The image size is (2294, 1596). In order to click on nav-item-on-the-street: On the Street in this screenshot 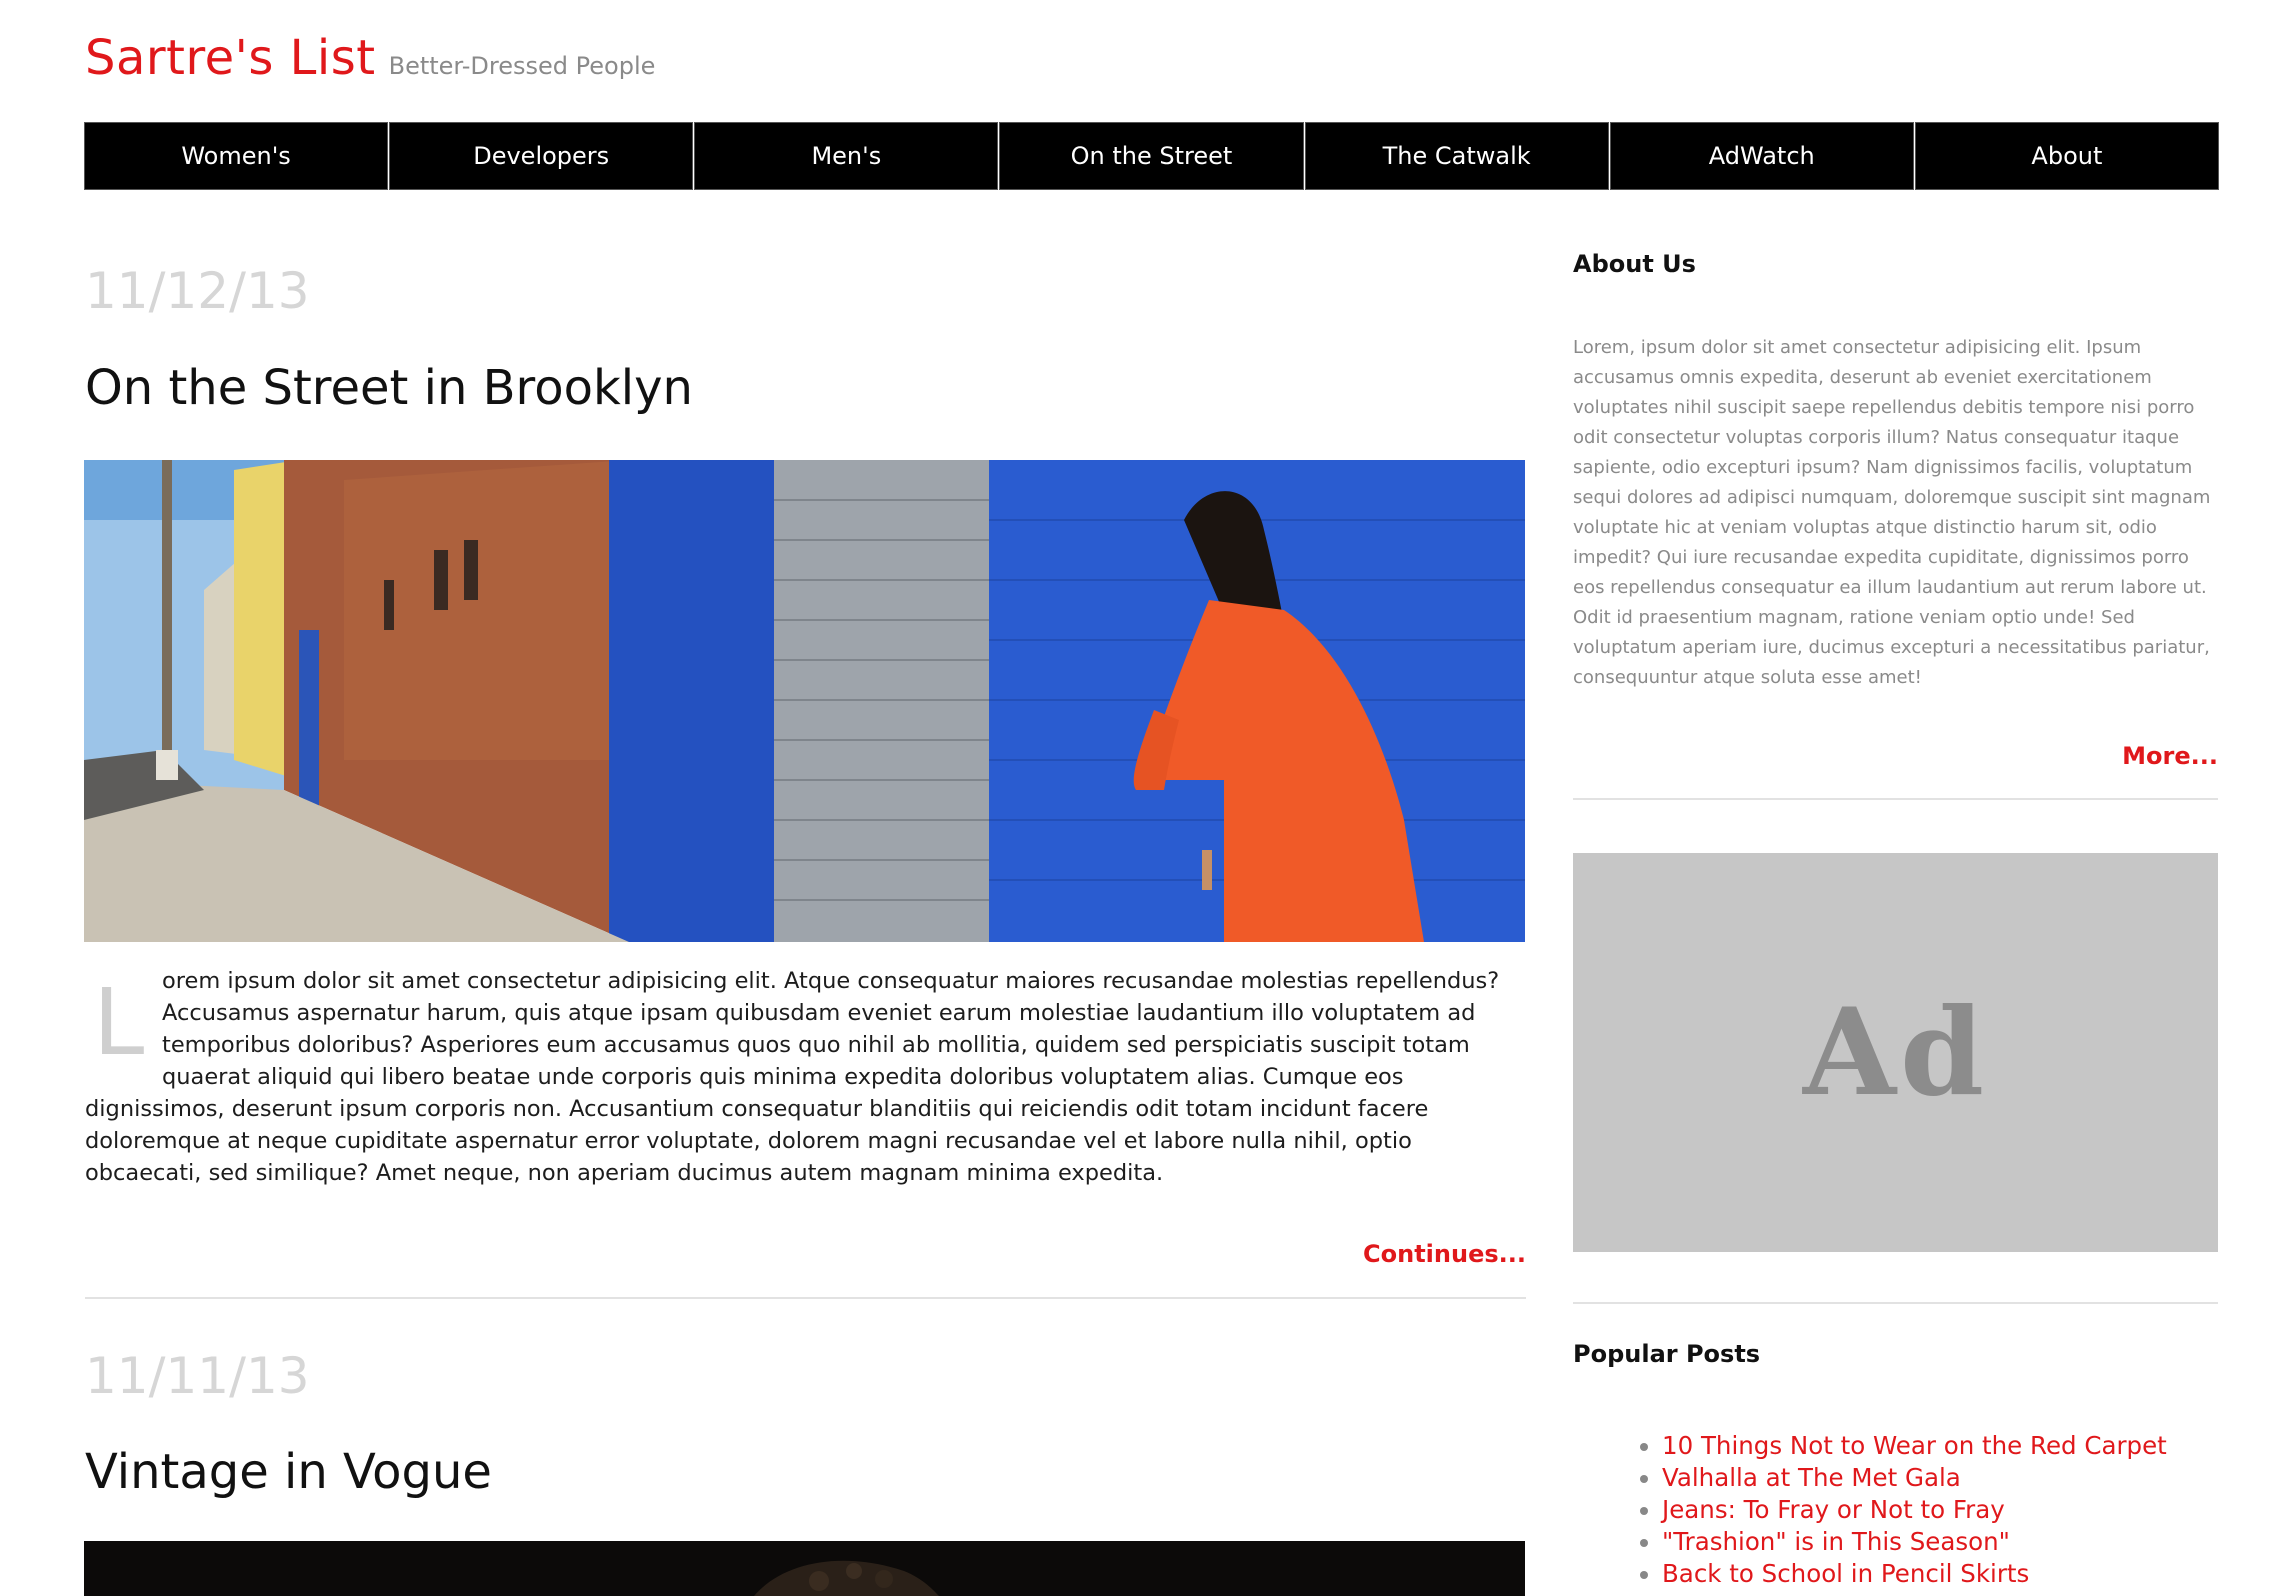, I will do `click(1151, 156)`.